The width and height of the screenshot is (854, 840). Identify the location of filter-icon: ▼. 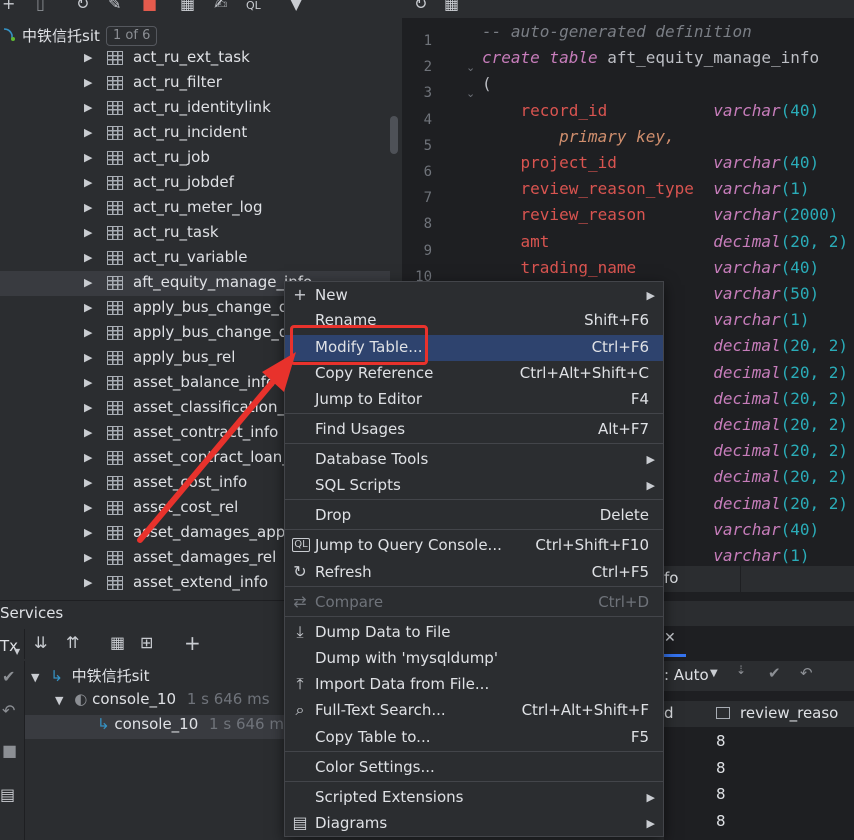
(296, 6).